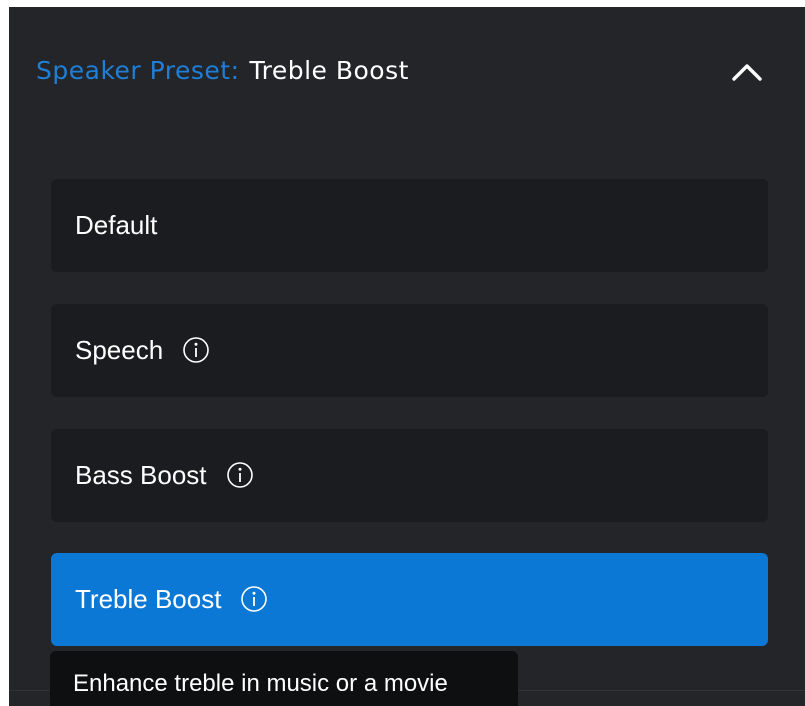 The image size is (805, 706). Describe the element at coordinates (409, 599) in the screenshot. I see `preset-option-treble-boost: Treble Boost` at that location.